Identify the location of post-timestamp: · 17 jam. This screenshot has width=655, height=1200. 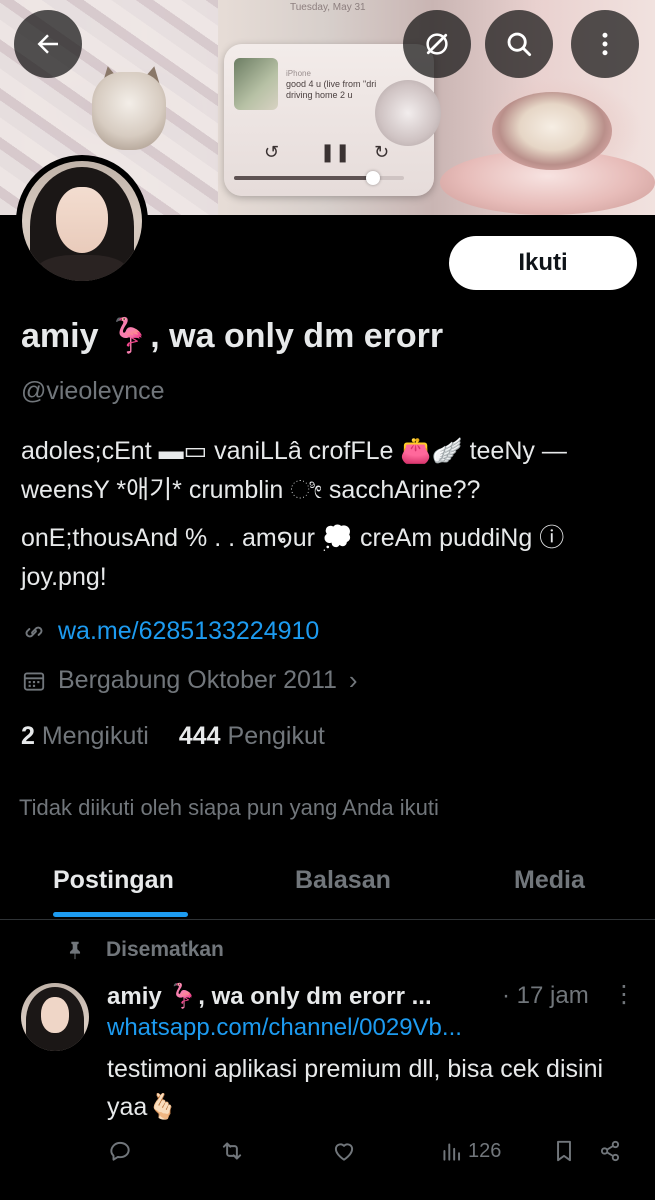
(545, 996).